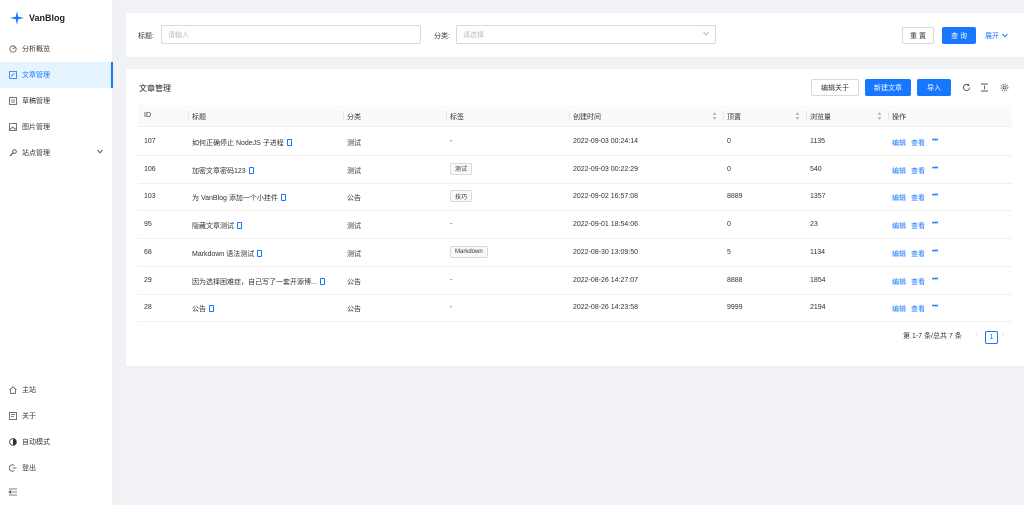 The height and width of the screenshot is (505, 1024). I want to click on reset-button: 重 置, so click(918, 35).